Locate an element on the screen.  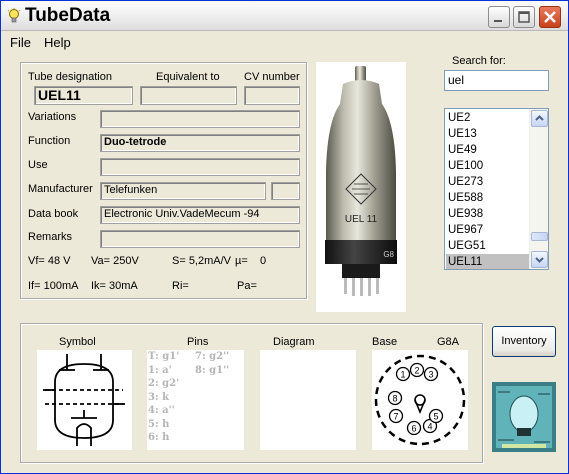
mu-value: 0 is located at coordinates (263, 261).